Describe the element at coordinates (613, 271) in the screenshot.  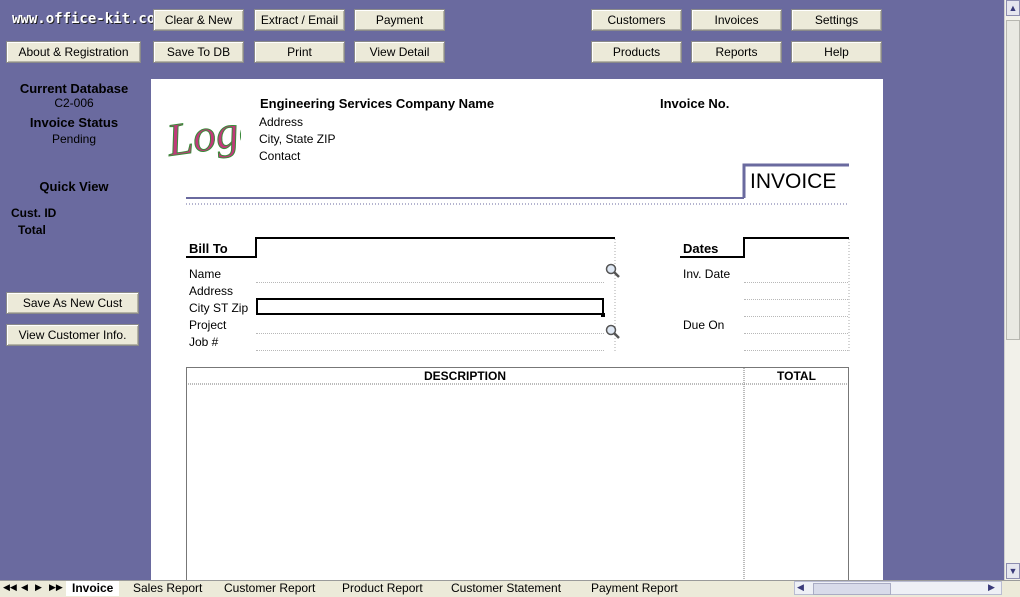
I see `customer-search-icon` at that location.